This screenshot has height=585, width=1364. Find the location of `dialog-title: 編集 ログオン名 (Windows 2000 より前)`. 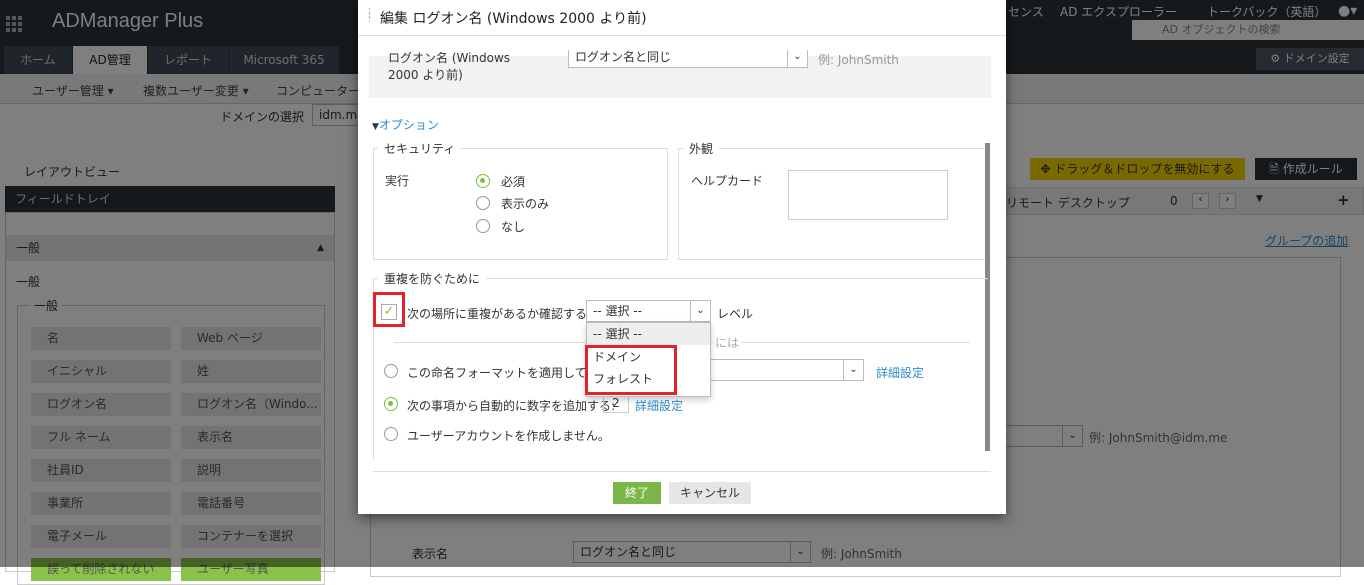

dialog-title: 編集 ログオン名 (Windows 2000 より前) is located at coordinates (513, 19).